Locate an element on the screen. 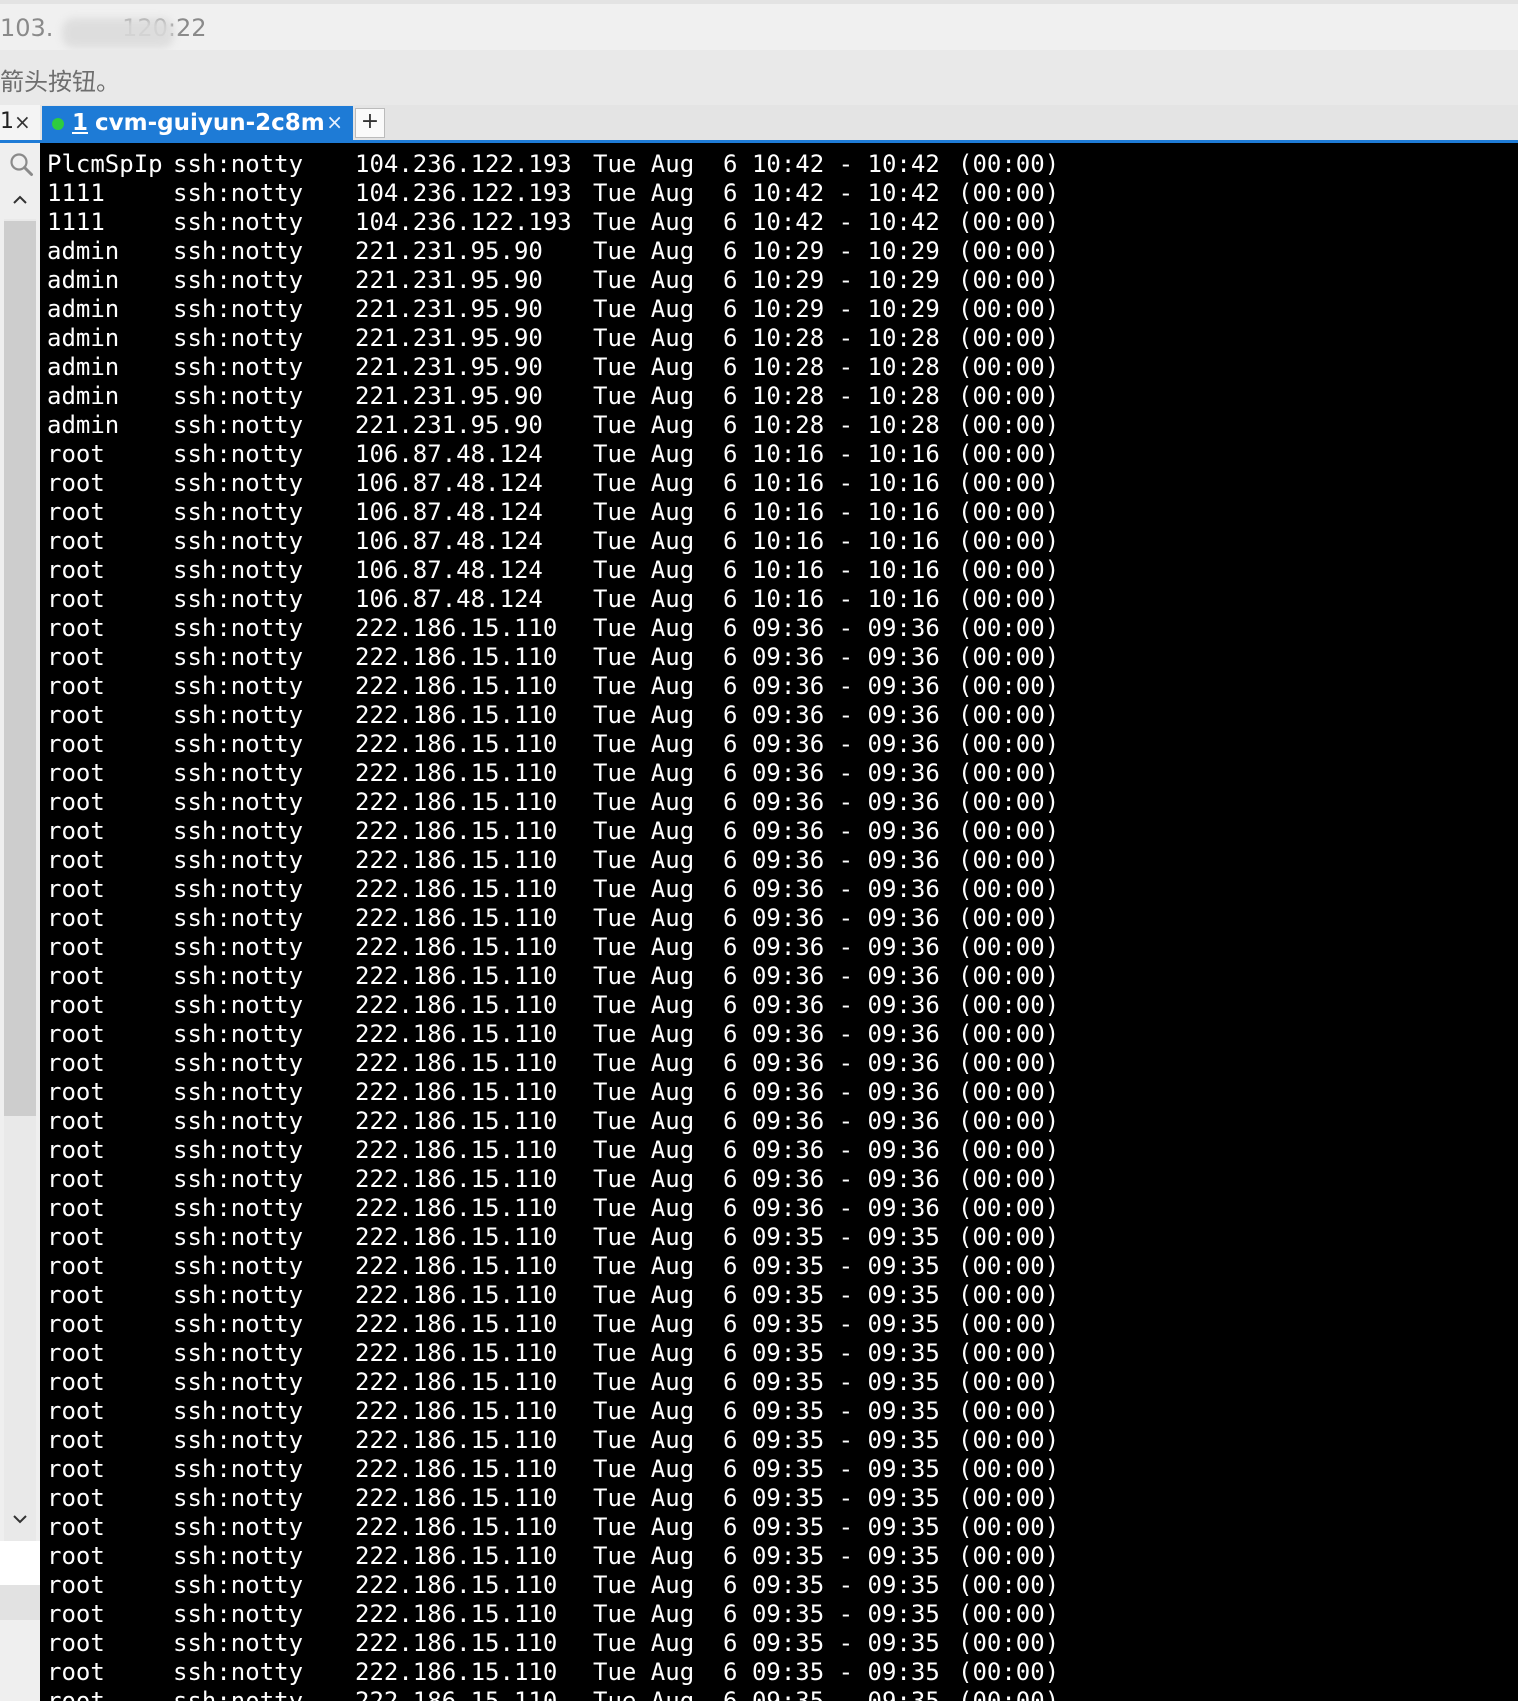 The width and height of the screenshot is (1518, 1701). tab-title: cvm-guiyun-2c8m is located at coordinates (210, 123).